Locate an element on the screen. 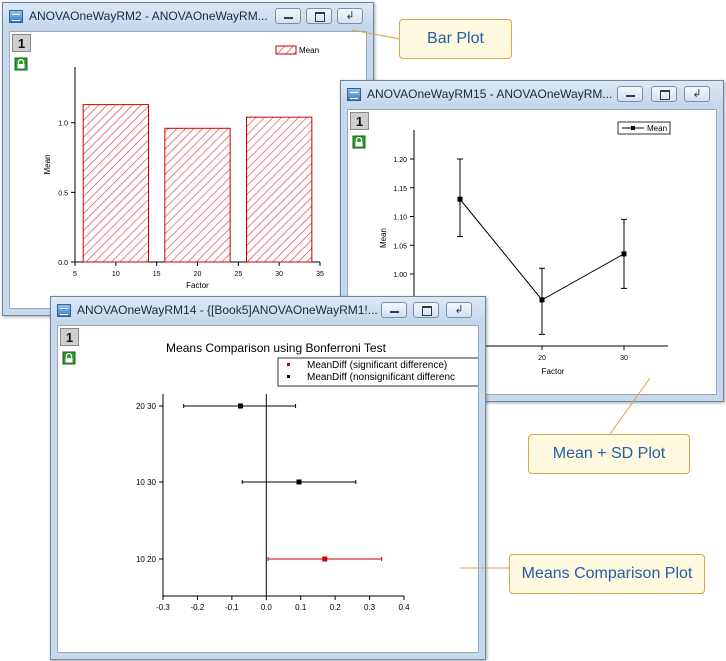  legend-marker is located at coordinates (633, 128).